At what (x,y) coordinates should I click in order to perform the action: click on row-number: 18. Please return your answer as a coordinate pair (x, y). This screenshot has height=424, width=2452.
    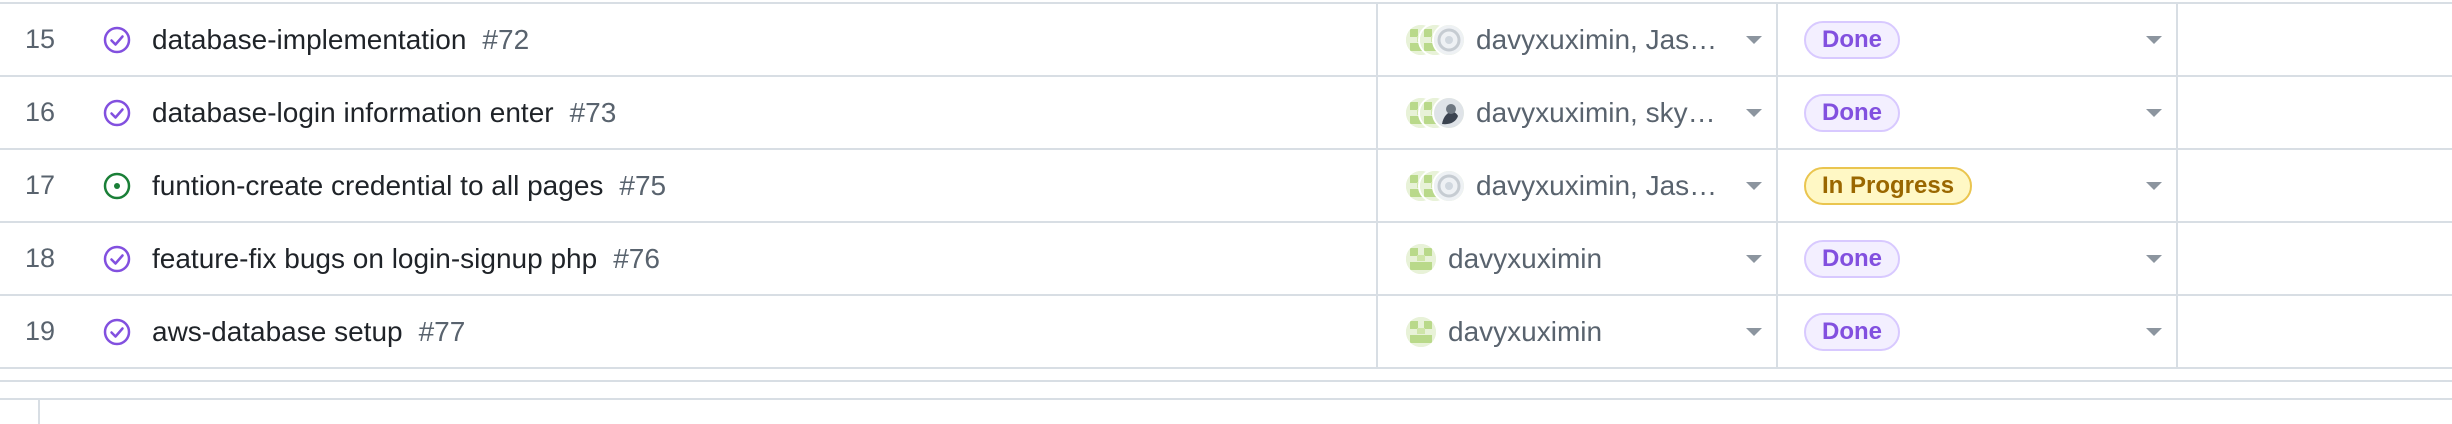
    Looking at the image, I should click on (40, 258).